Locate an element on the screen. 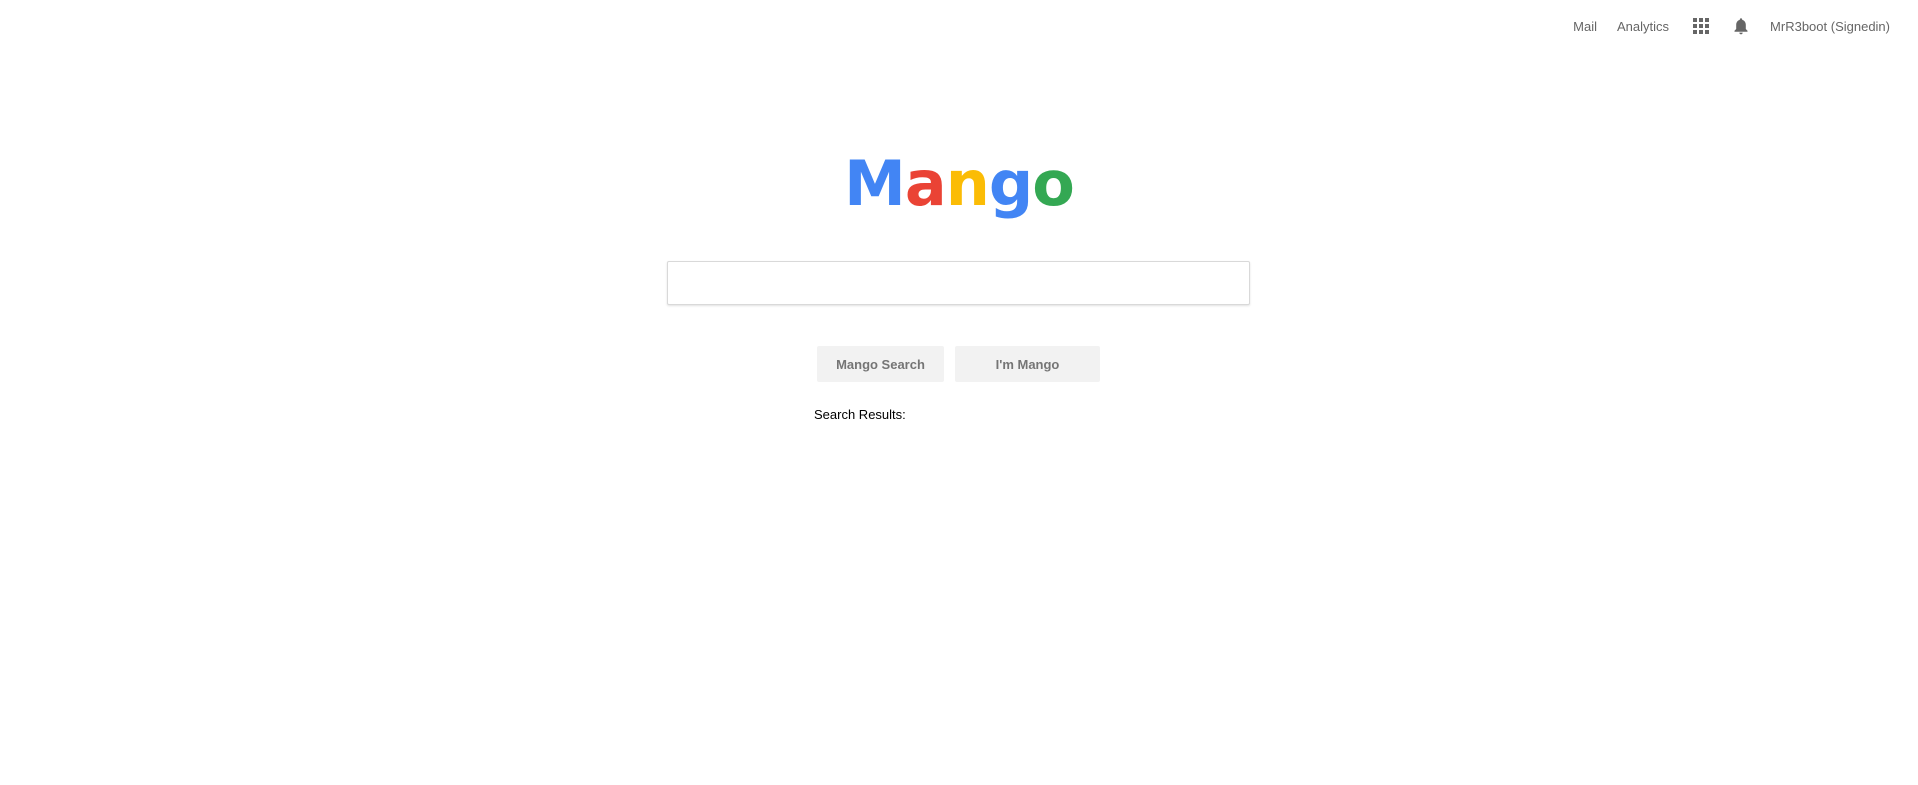 This screenshot has height=785, width=1918. search-results-label: Search Results: is located at coordinates (860, 414).